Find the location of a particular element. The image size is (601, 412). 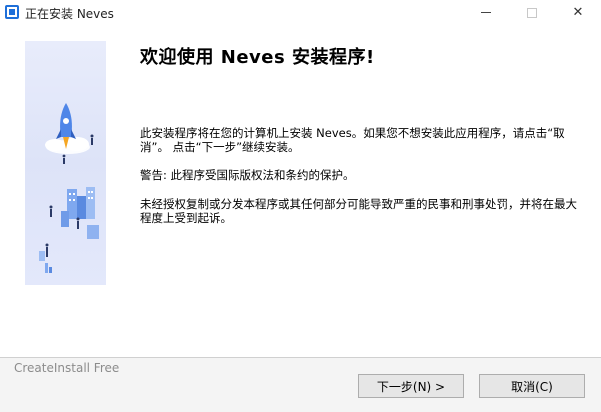

warning-text: 警告: 此程序受国际版权法和条约的保护。 is located at coordinates (247, 175).